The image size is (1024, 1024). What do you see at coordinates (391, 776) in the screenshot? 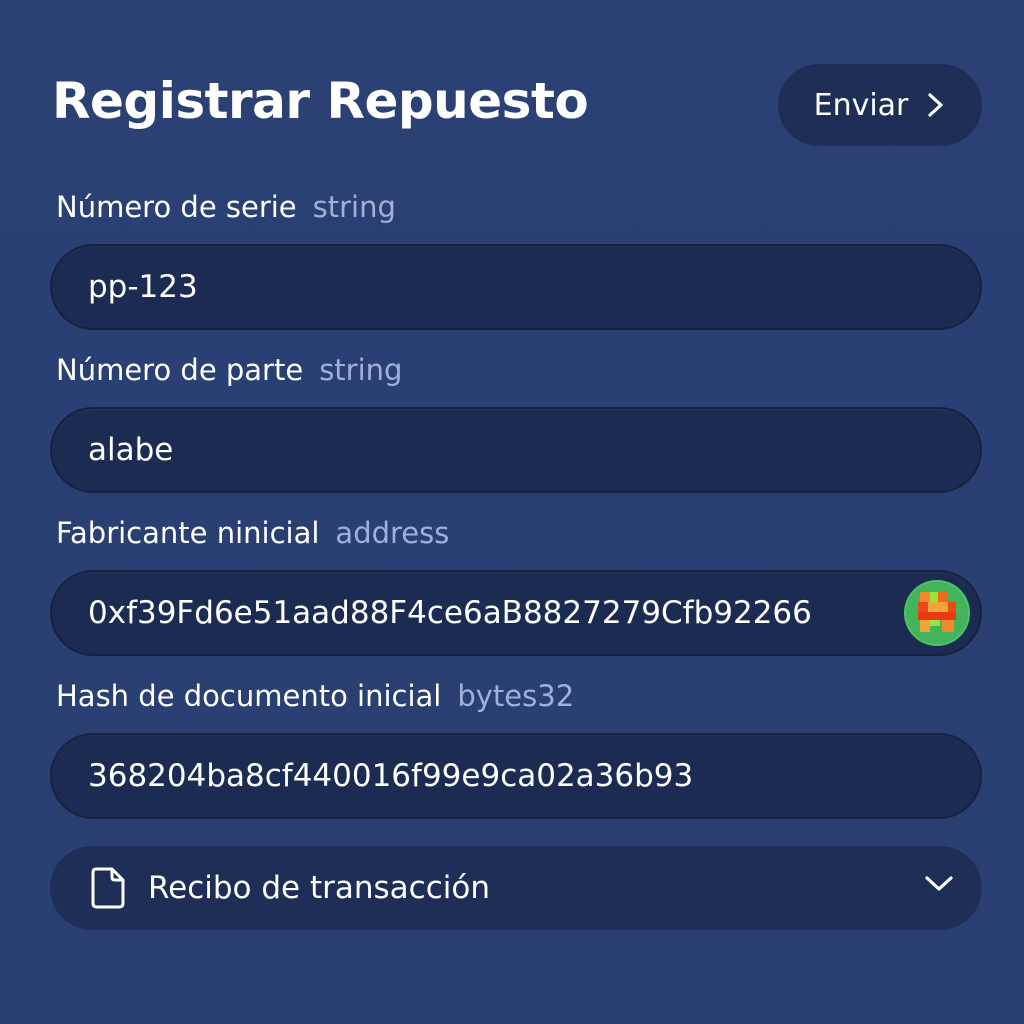
I see `input-value: 368204ba8cf440016f99e9ca02a36b93` at bounding box center [391, 776].